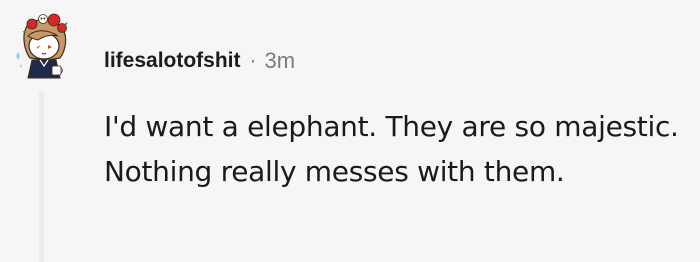 This screenshot has width=700, height=262. Describe the element at coordinates (172, 61) in the screenshot. I see `username-link: lifesalotofshit` at that location.